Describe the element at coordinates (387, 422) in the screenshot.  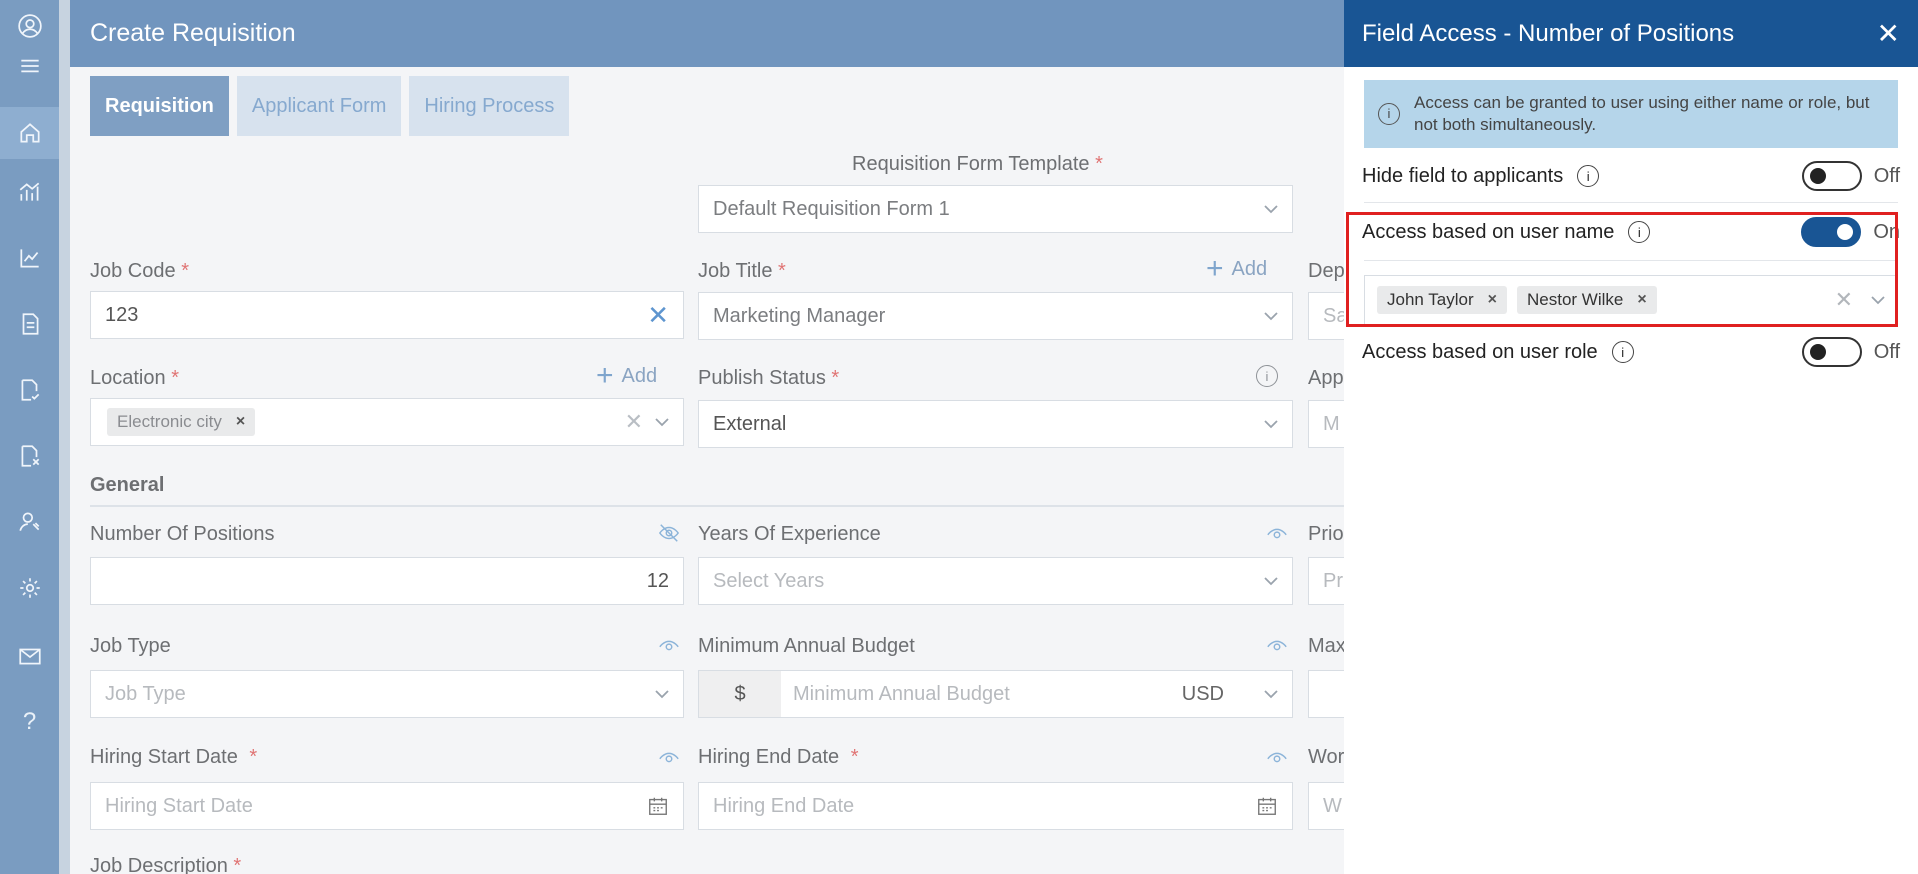
I see `location-select: Electronic city × ✕` at that location.